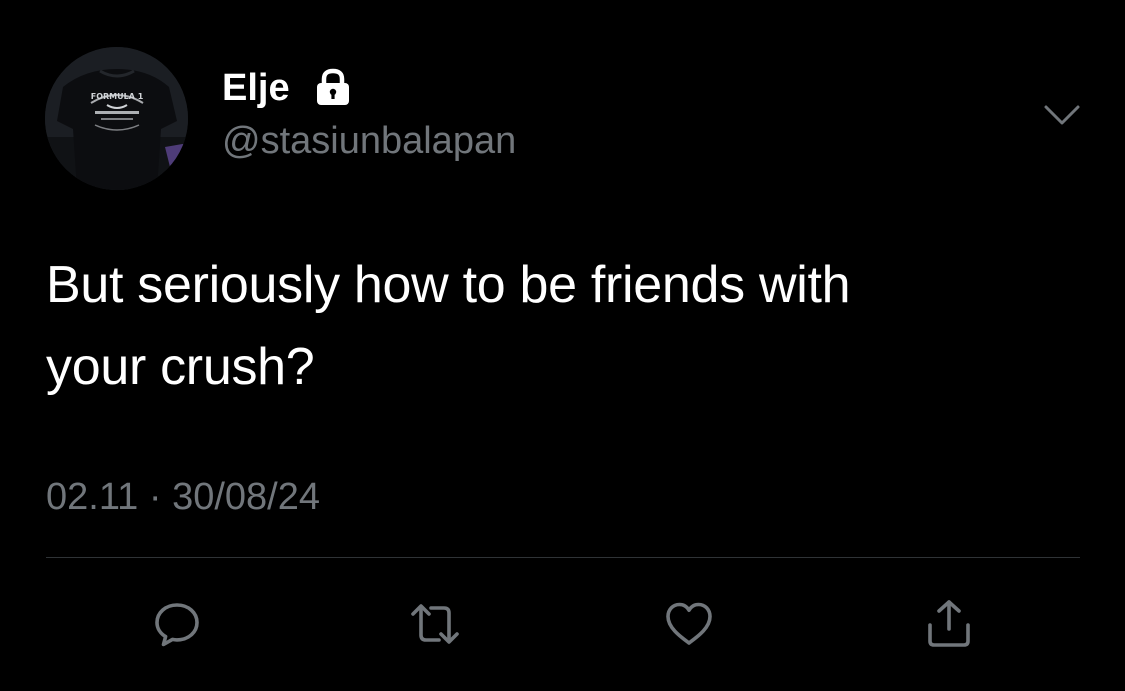  I want to click on tweet-text-line: But seriously how to be friends with, so click(448, 285).